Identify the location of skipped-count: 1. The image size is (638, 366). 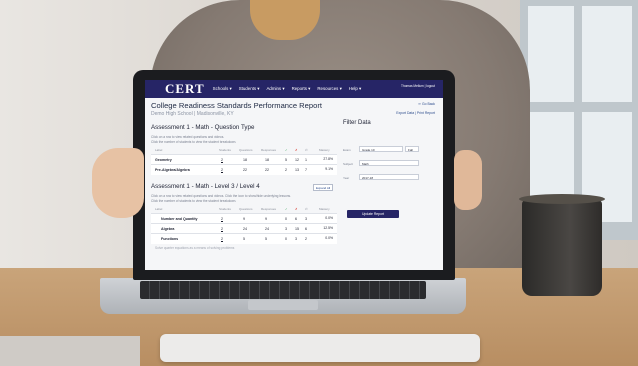
(306, 160).